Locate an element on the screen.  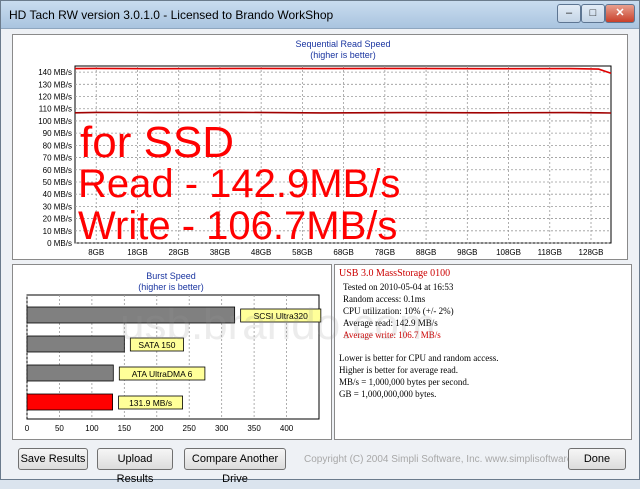
info-line: Random access: 0.1ms is located at coordinates (384, 299).